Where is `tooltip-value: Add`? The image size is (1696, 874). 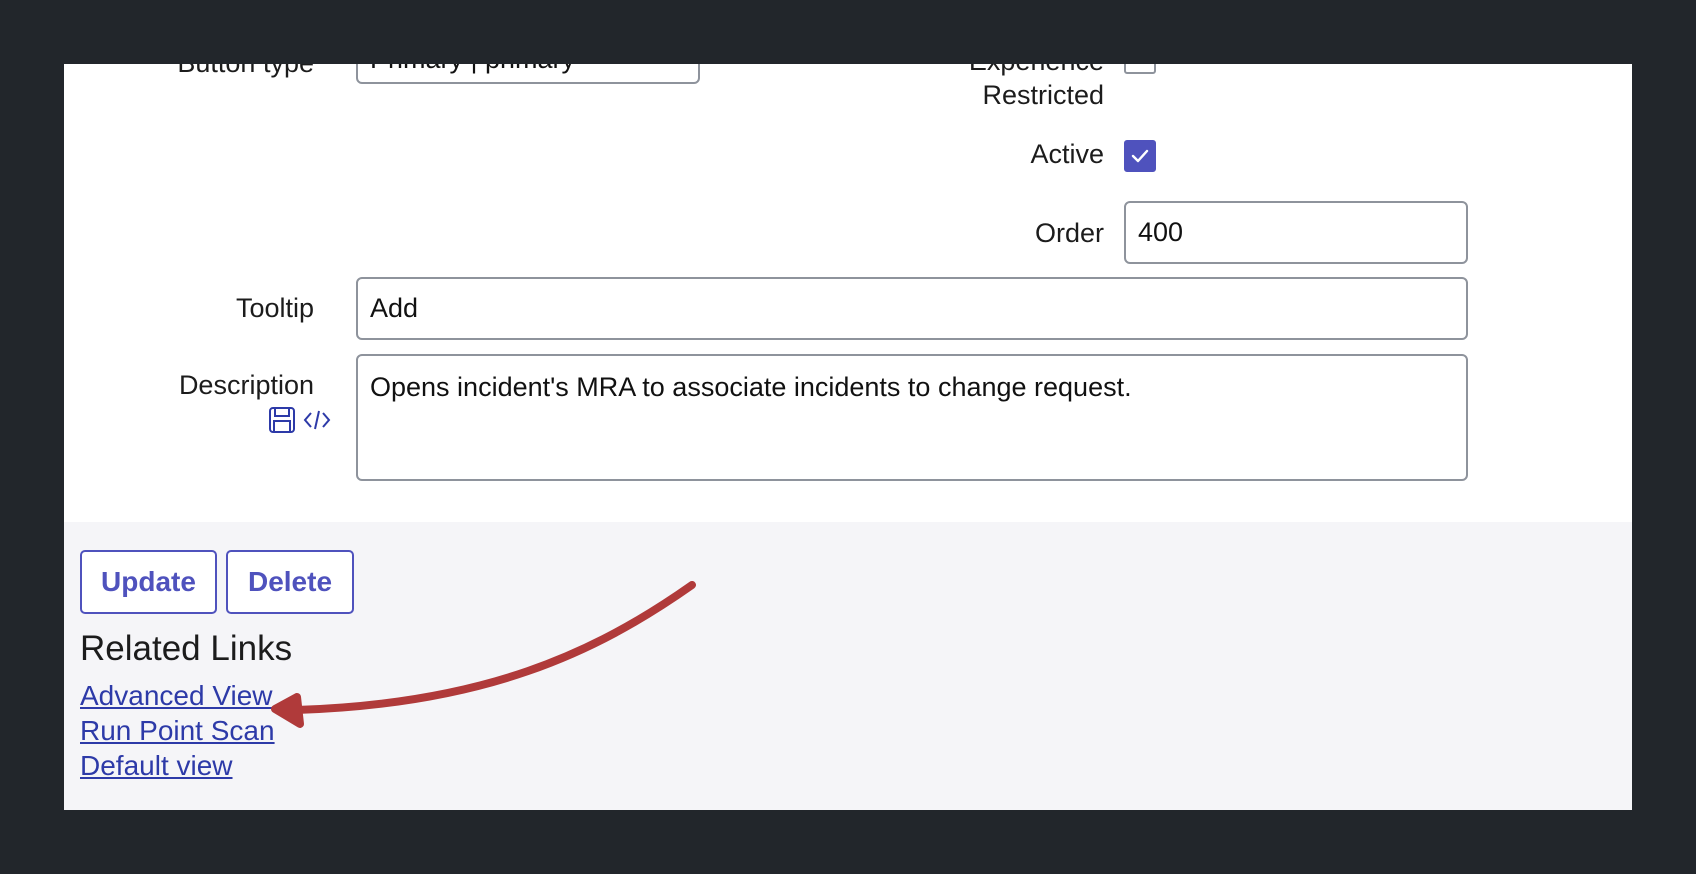 tooltip-value: Add is located at coordinates (394, 308).